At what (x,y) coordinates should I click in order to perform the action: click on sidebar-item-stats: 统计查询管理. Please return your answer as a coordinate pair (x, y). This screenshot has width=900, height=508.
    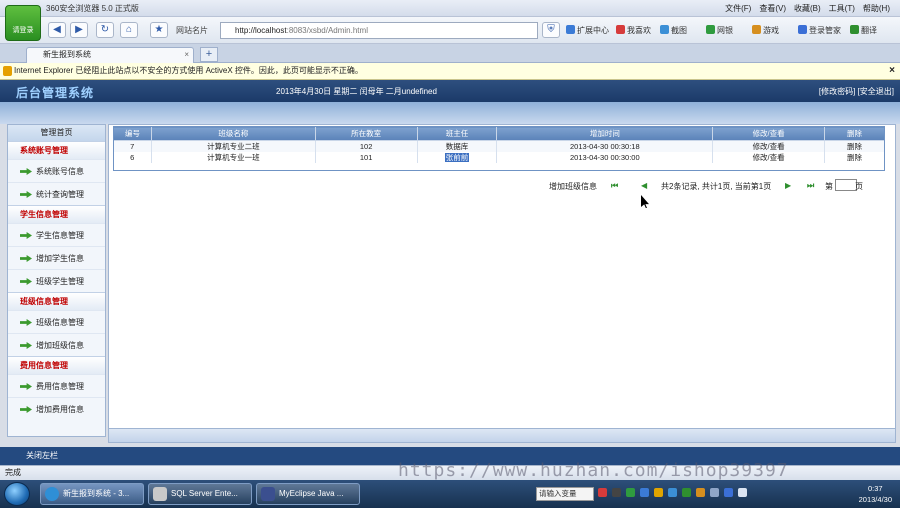
    Looking at the image, I should click on (56, 193).